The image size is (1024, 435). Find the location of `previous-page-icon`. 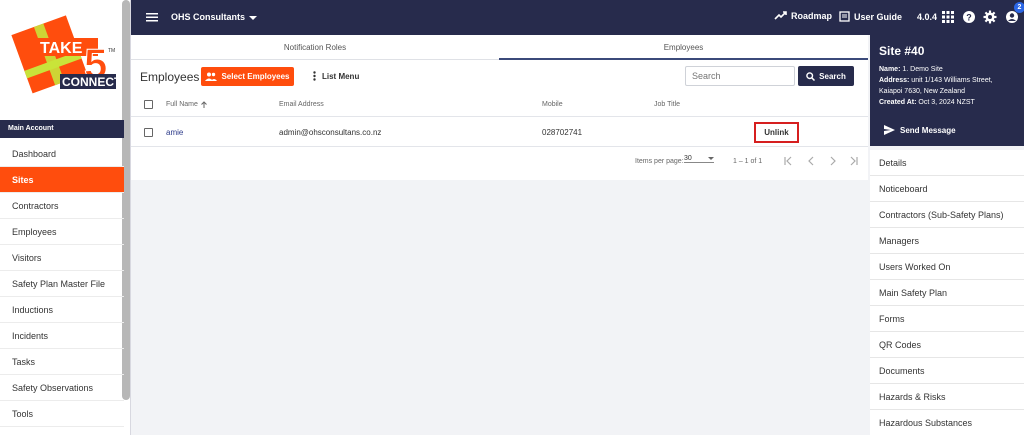

previous-page-icon is located at coordinates (811, 161).